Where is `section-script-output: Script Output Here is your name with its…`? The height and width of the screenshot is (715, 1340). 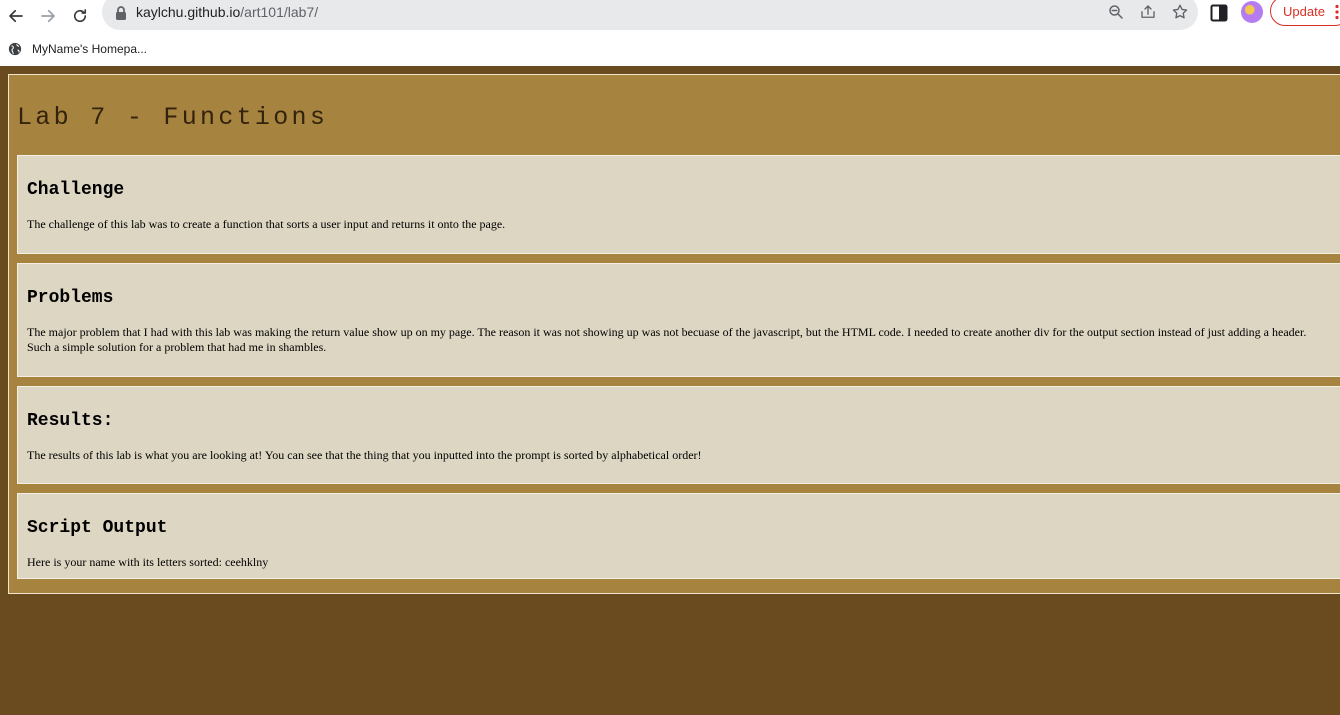
section-script-output: Script Output Here is your name with its… is located at coordinates (678, 536).